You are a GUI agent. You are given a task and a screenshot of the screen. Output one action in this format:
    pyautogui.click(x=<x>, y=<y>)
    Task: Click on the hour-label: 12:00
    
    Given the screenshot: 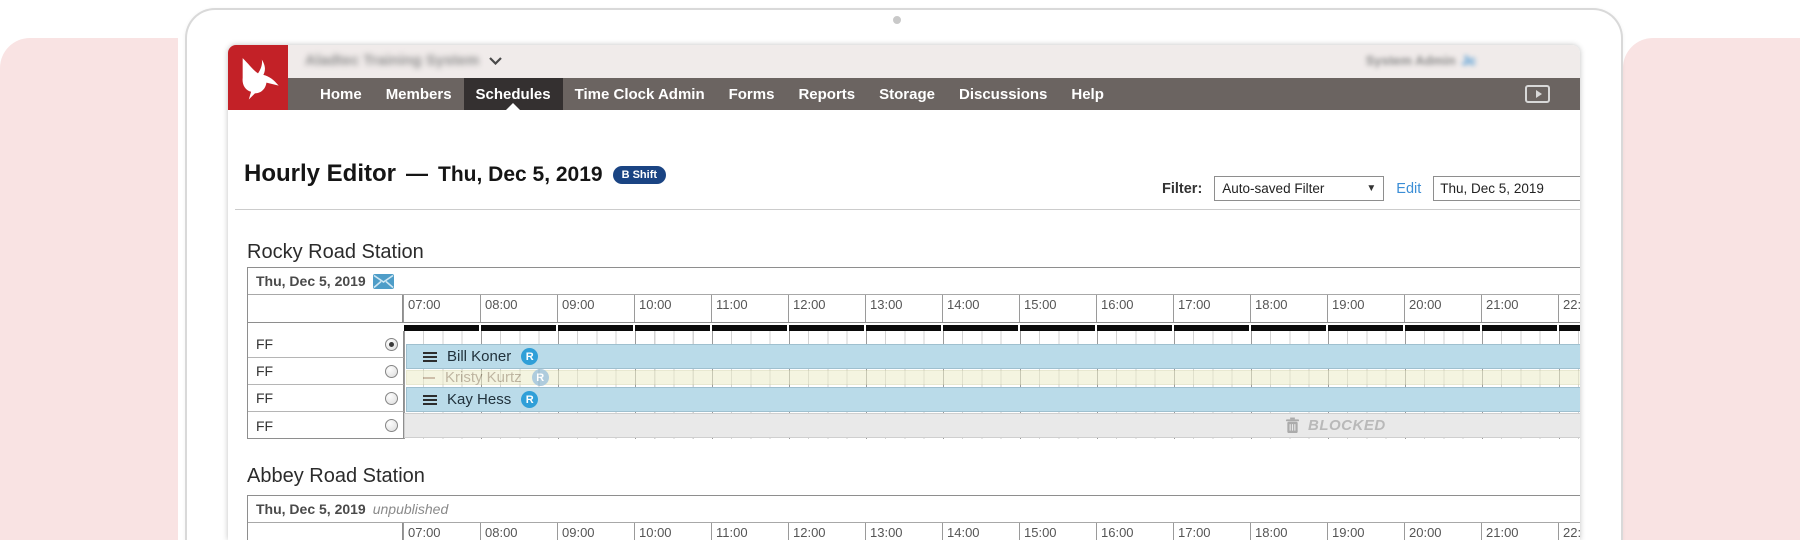 What is the action you would take?
    pyautogui.click(x=826, y=531)
    